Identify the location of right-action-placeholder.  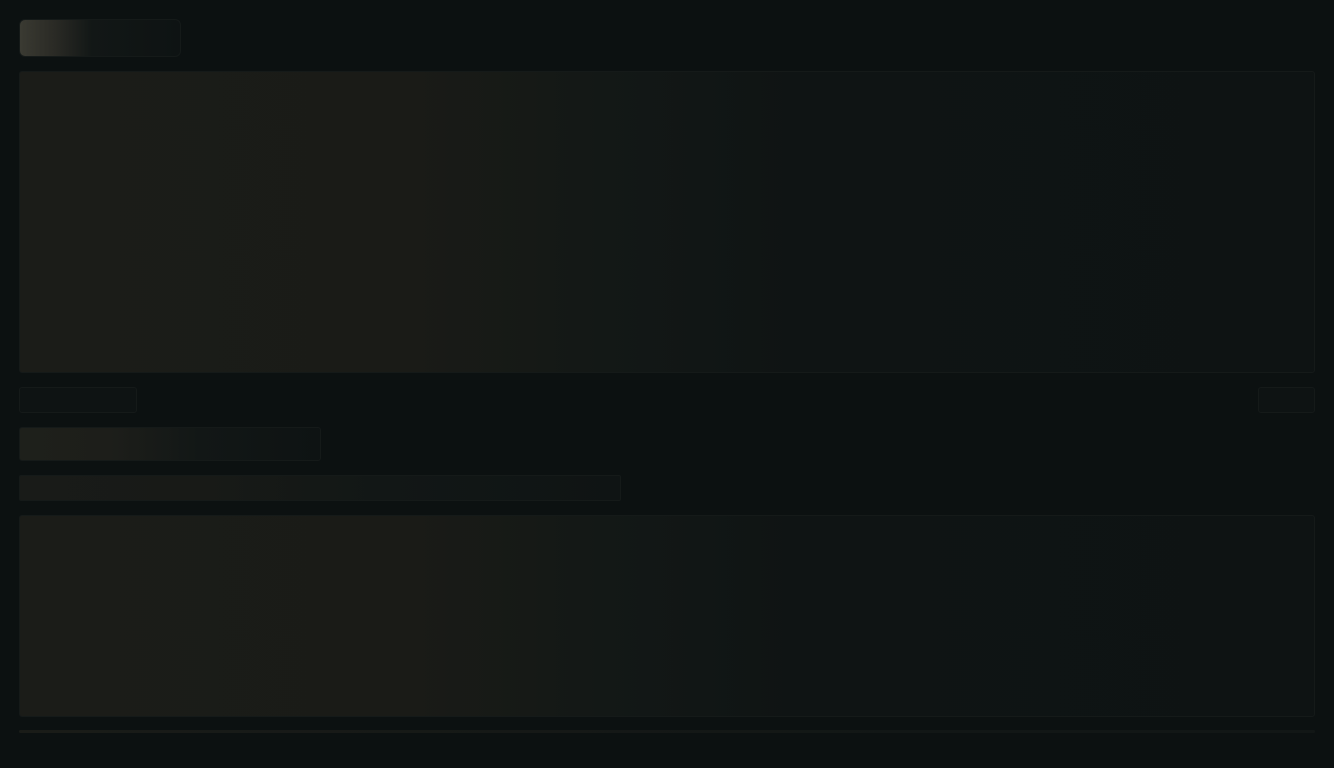
(1286, 400).